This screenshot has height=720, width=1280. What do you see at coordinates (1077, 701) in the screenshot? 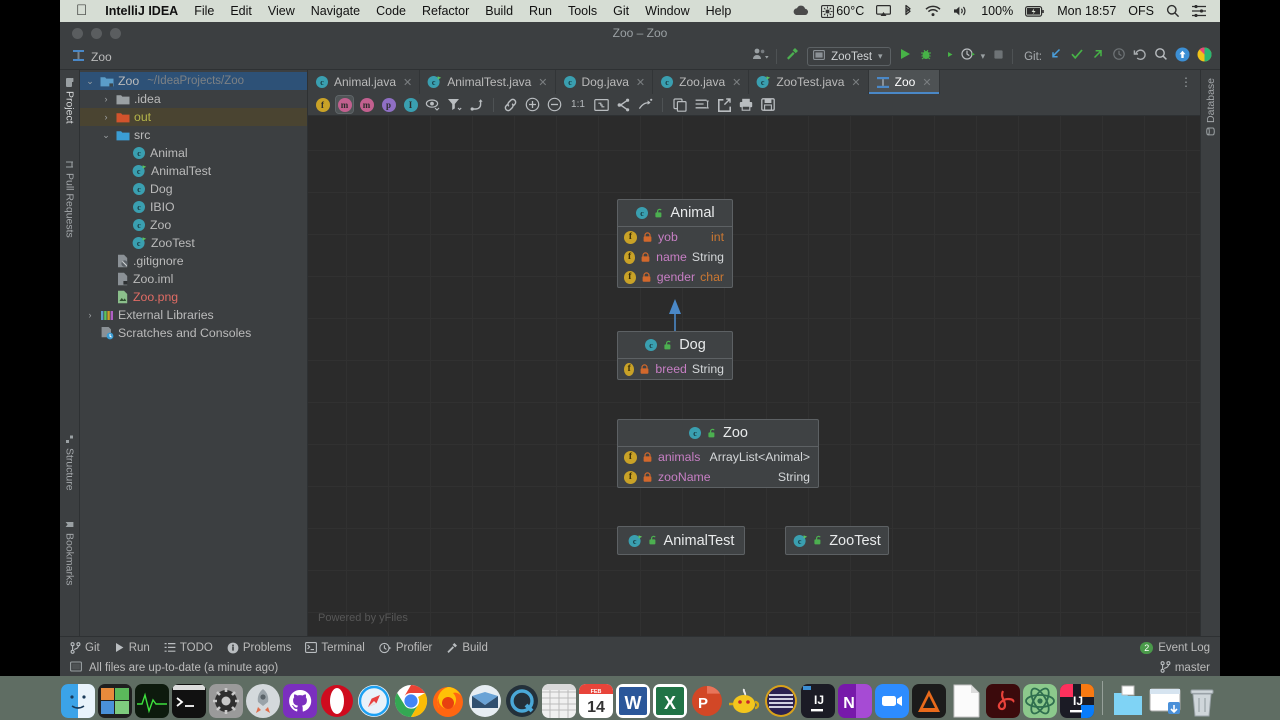
I see `dock-item-intellij-idea-ultimate: IJ` at bounding box center [1077, 701].